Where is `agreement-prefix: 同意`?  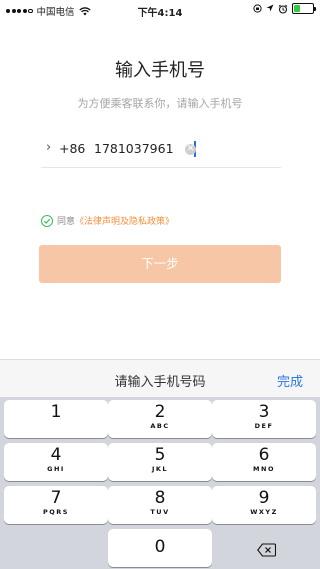 agreement-prefix: 同意 is located at coordinates (66, 222).